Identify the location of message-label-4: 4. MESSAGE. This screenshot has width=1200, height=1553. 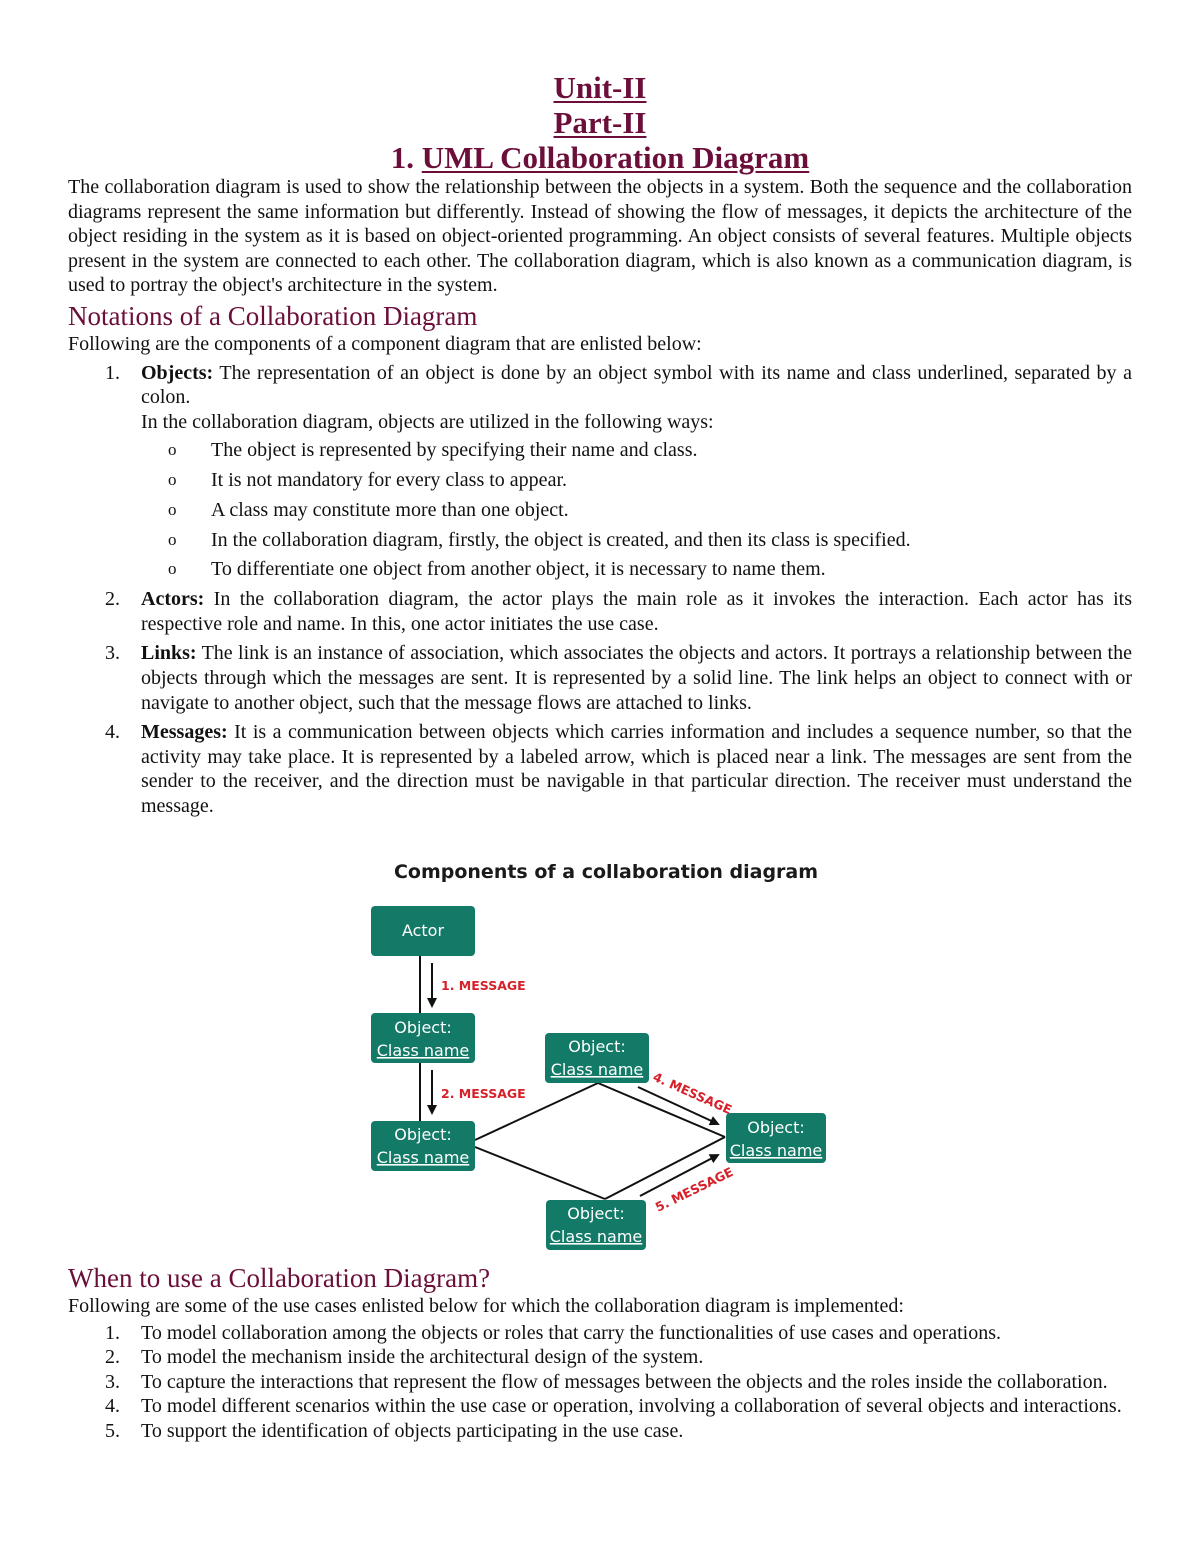
(692, 1093).